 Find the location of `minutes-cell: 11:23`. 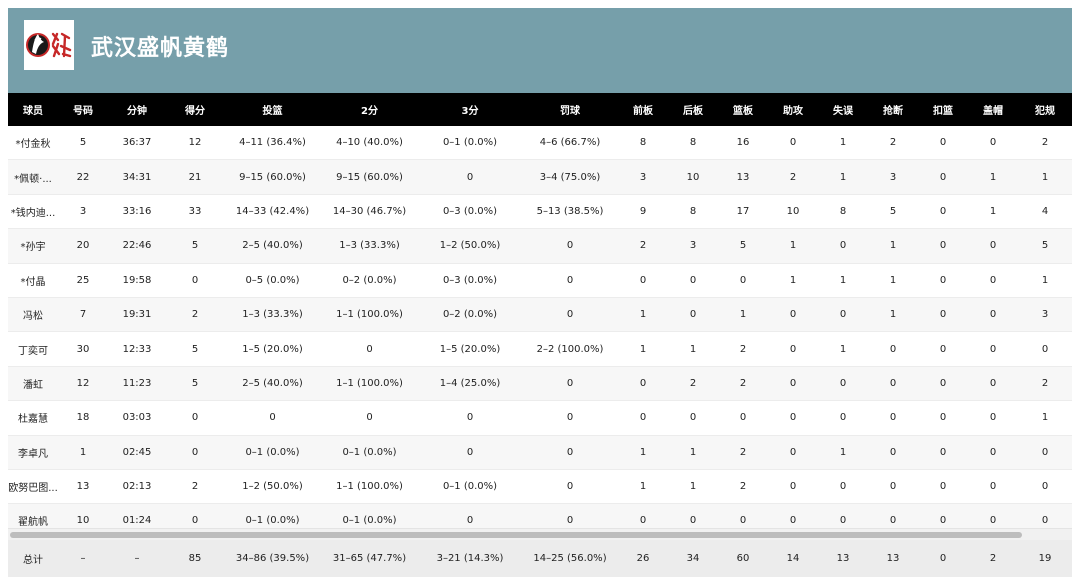

minutes-cell: 11:23 is located at coordinates (137, 384).